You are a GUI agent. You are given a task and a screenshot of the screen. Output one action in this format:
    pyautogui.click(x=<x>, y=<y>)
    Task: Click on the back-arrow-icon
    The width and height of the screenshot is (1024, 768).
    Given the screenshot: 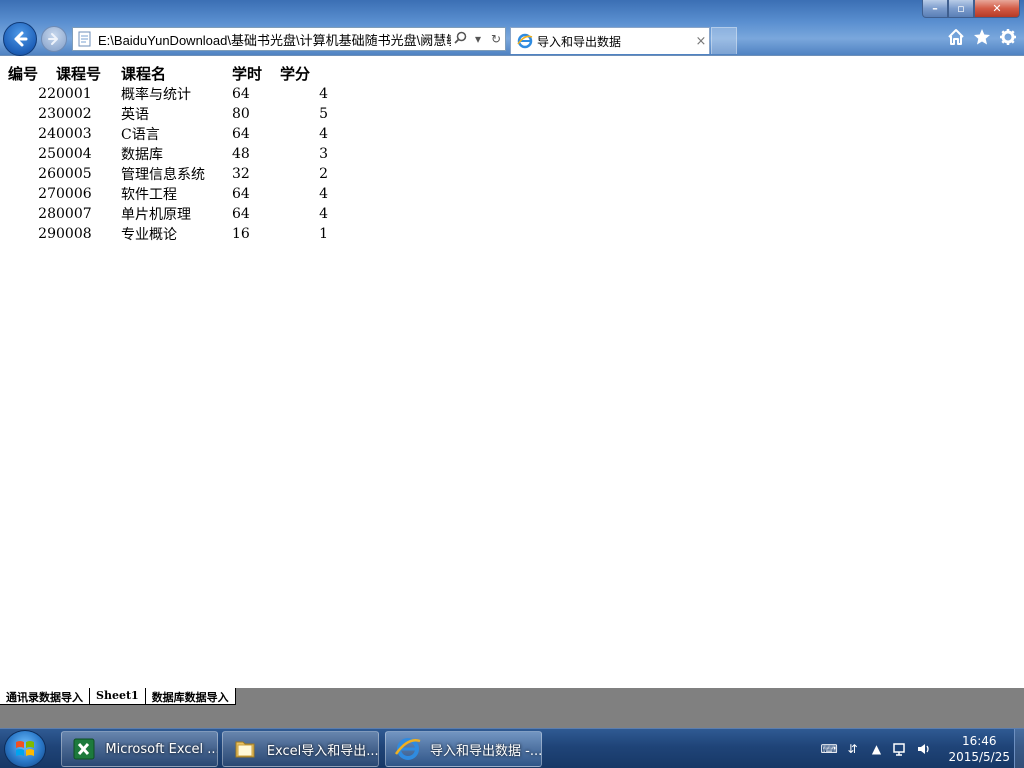 What is the action you would take?
    pyautogui.click(x=21, y=39)
    